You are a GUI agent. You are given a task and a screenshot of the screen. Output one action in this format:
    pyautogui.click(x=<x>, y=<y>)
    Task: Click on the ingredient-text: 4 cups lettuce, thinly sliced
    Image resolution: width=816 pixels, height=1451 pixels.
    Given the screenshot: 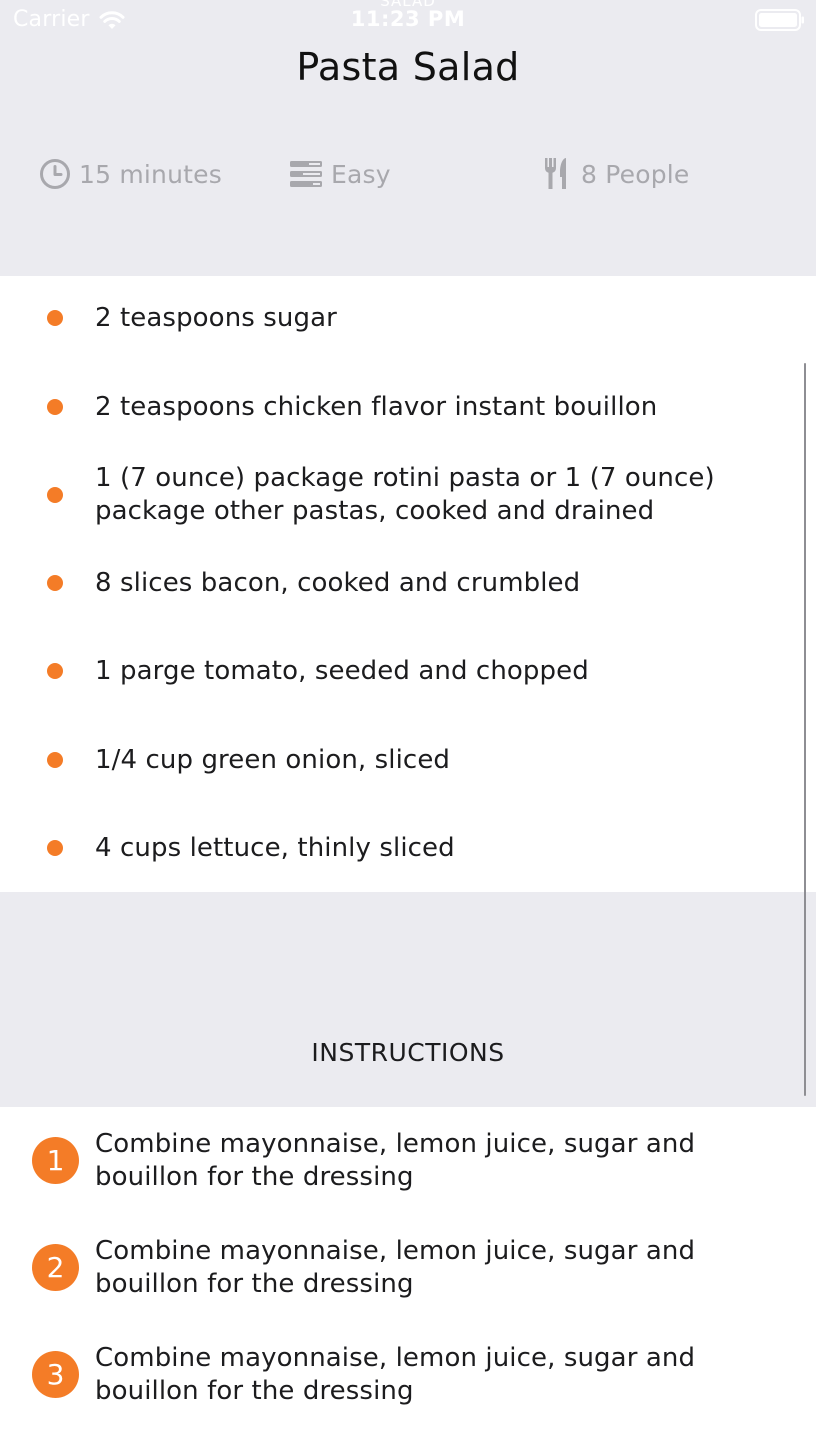 What is the action you would take?
    pyautogui.click(x=275, y=848)
    